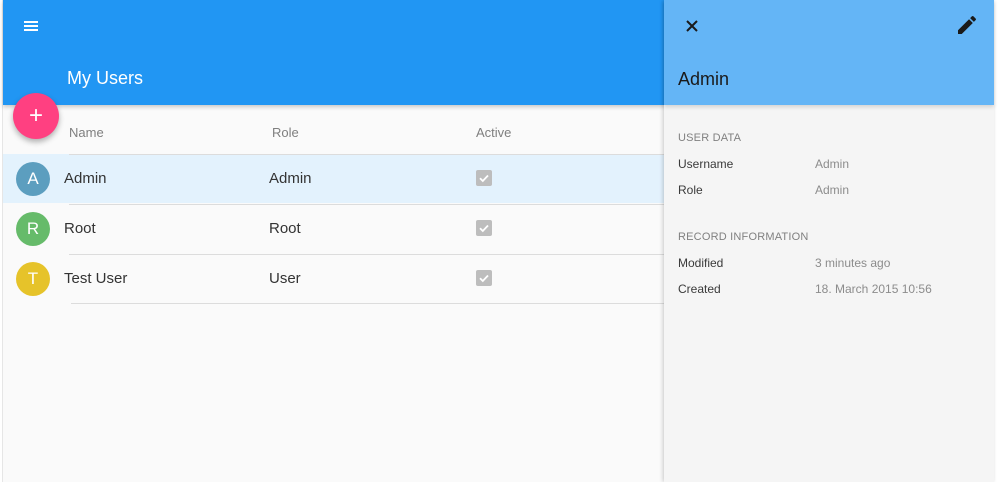 The height and width of the screenshot is (482, 1000). Describe the element at coordinates (33, 229) in the screenshot. I see `avatar: R` at that location.